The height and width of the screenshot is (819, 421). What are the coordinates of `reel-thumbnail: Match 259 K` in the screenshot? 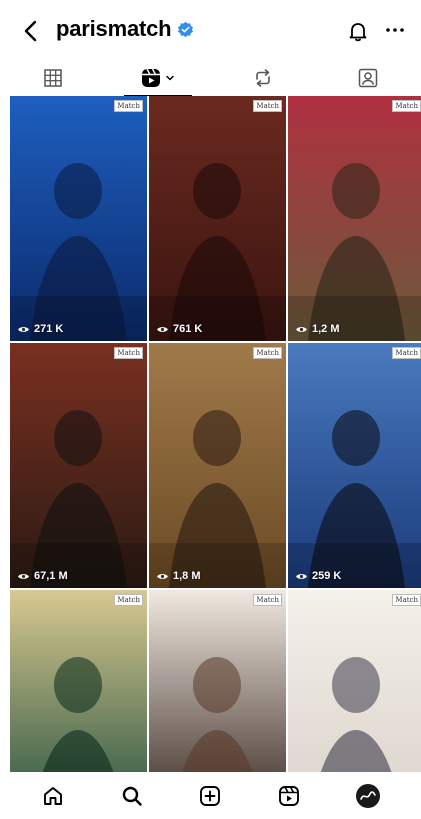 It's located at (354, 465).